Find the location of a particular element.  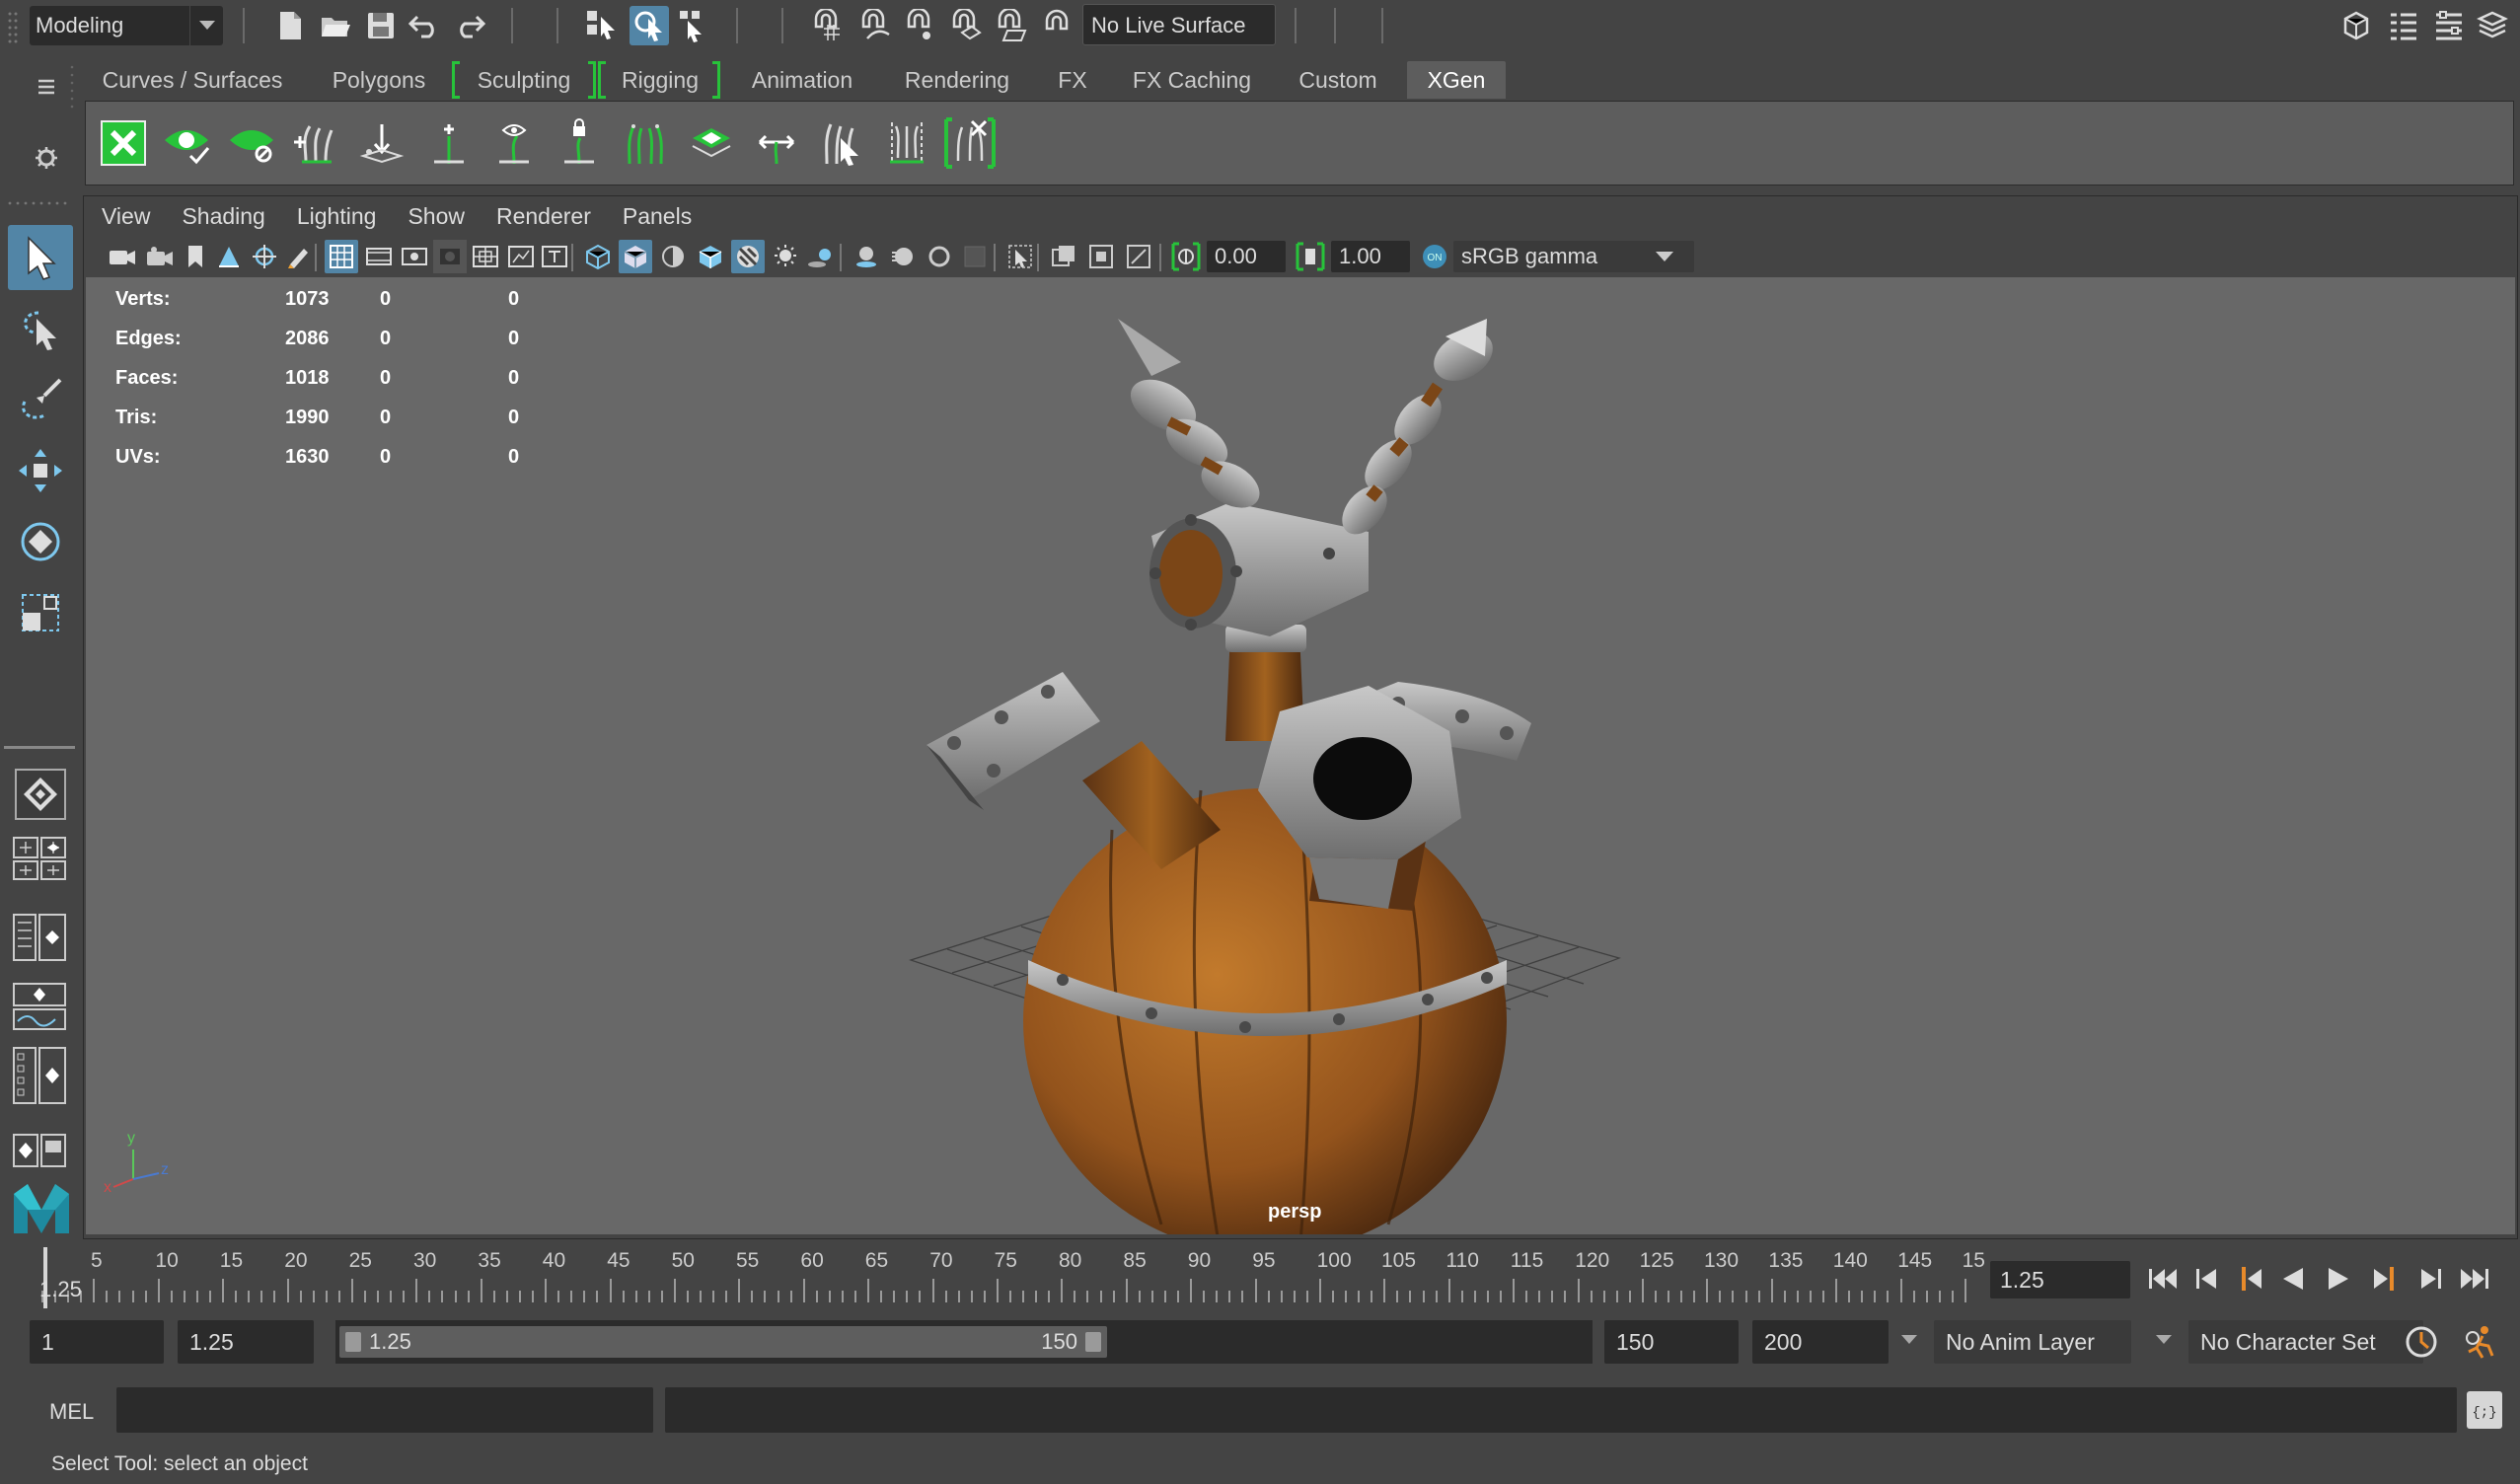

safe-title-icon is located at coordinates (554, 256).